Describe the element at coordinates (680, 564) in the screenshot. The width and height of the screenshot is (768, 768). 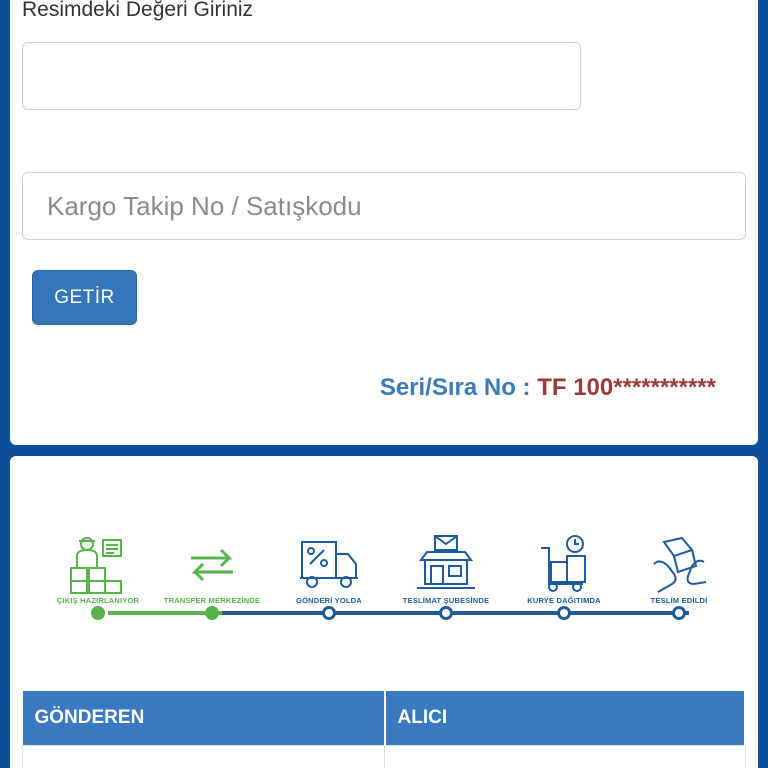
I see `delivered-hands-icon` at that location.